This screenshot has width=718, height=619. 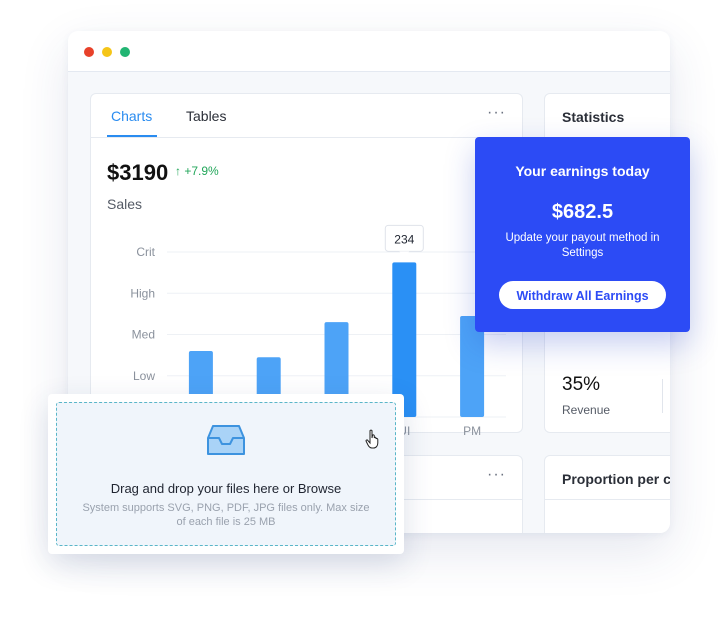 What do you see at coordinates (89, 52) in the screenshot?
I see `close-window-dot` at bounding box center [89, 52].